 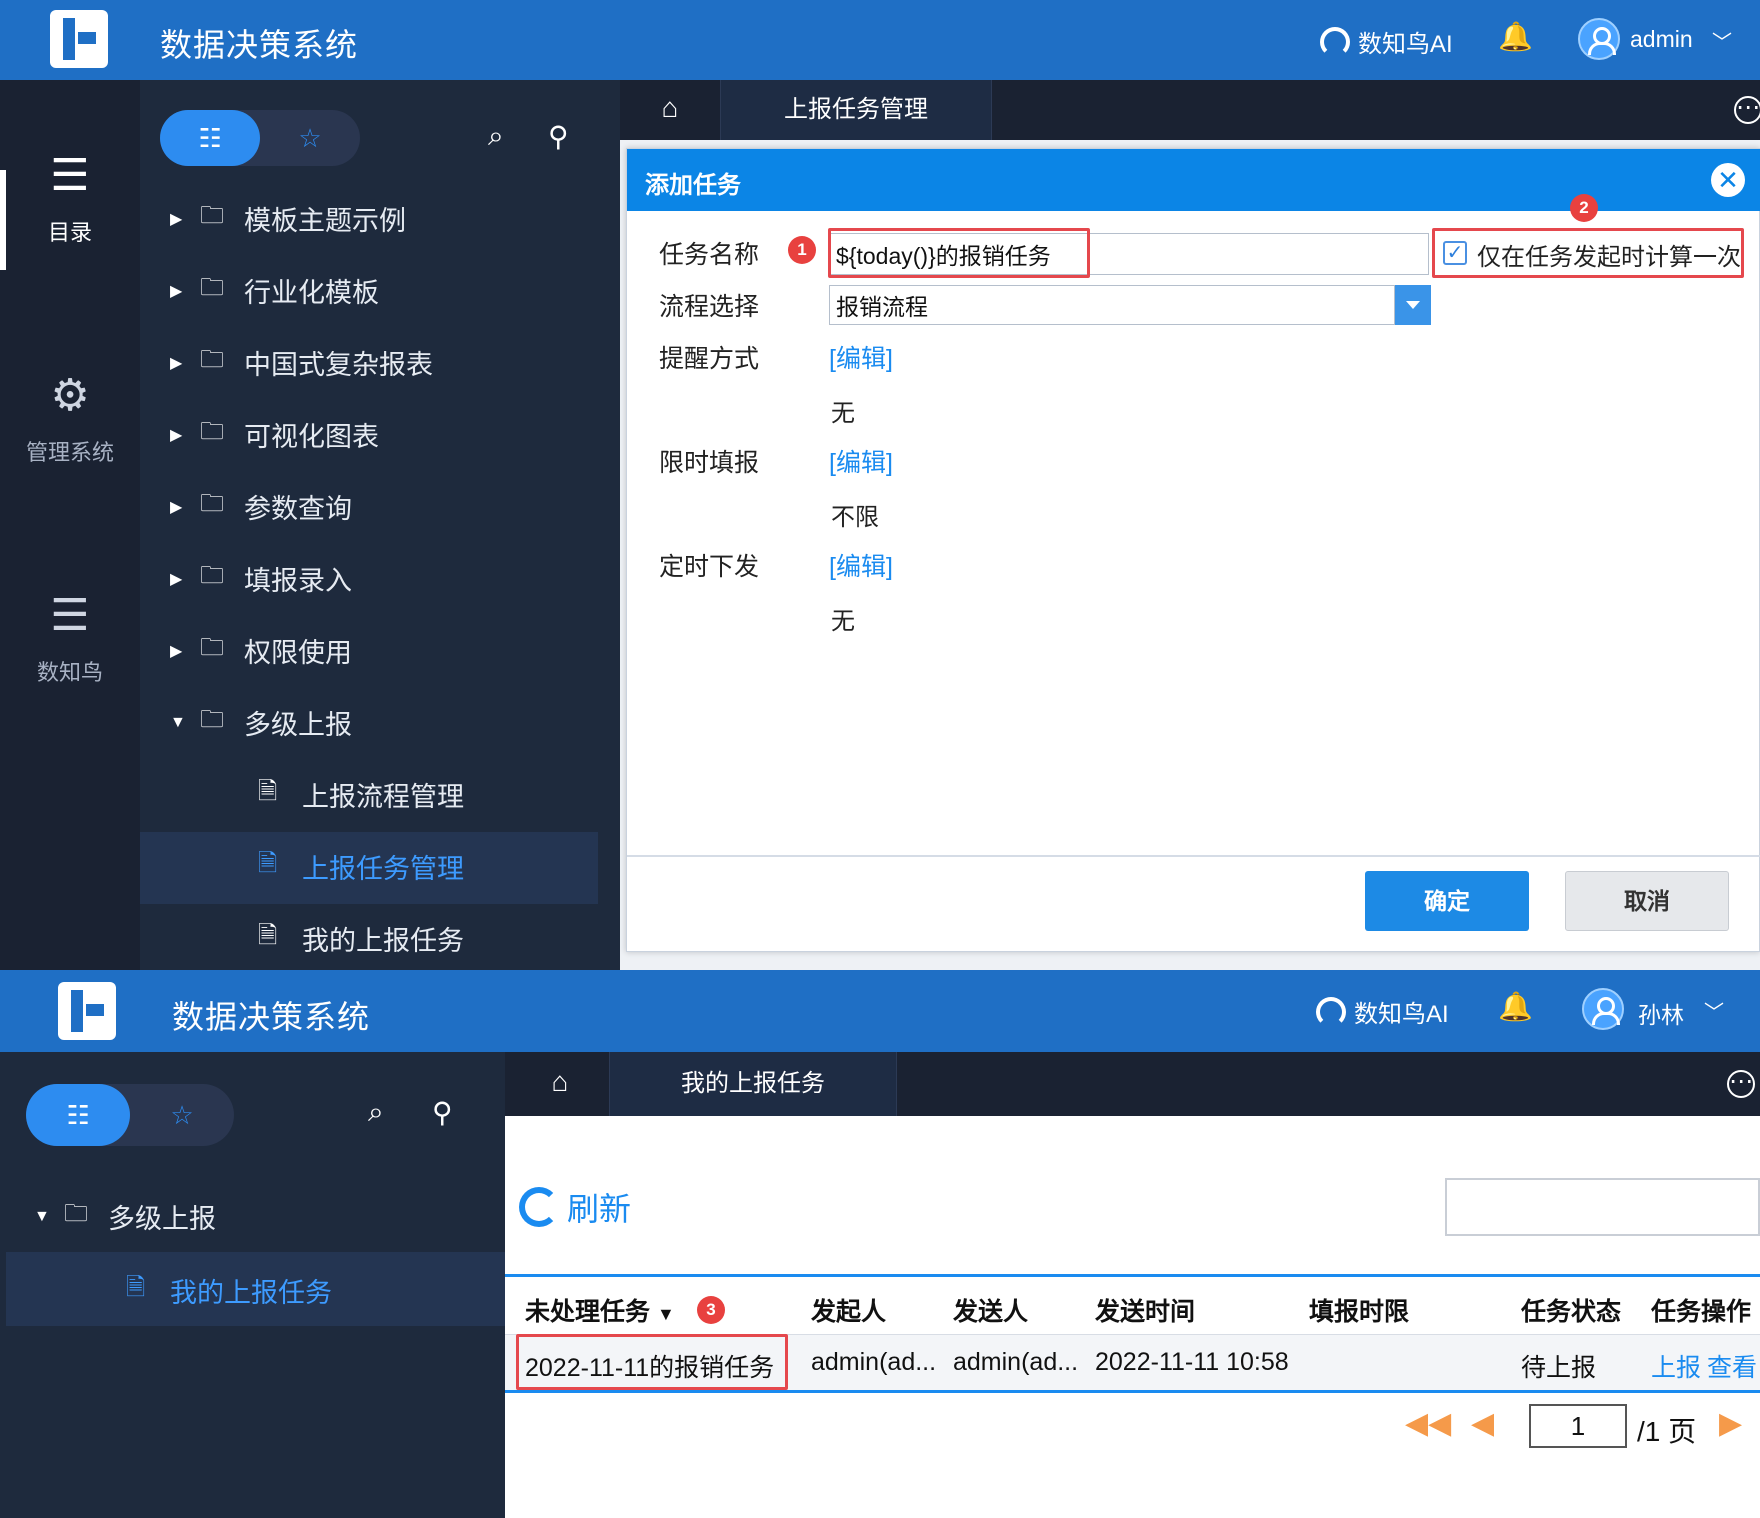 What do you see at coordinates (599, 1209) in the screenshot?
I see `refresh-label: 刷新` at bounding box center [599, 1209].